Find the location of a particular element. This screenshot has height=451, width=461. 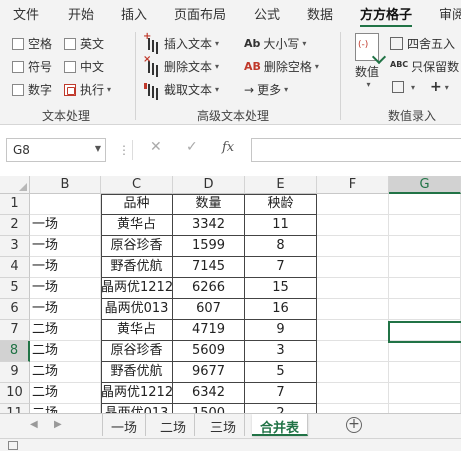

insert-text-button: 插入文本 ▾ is located at coordinates (181, 41).